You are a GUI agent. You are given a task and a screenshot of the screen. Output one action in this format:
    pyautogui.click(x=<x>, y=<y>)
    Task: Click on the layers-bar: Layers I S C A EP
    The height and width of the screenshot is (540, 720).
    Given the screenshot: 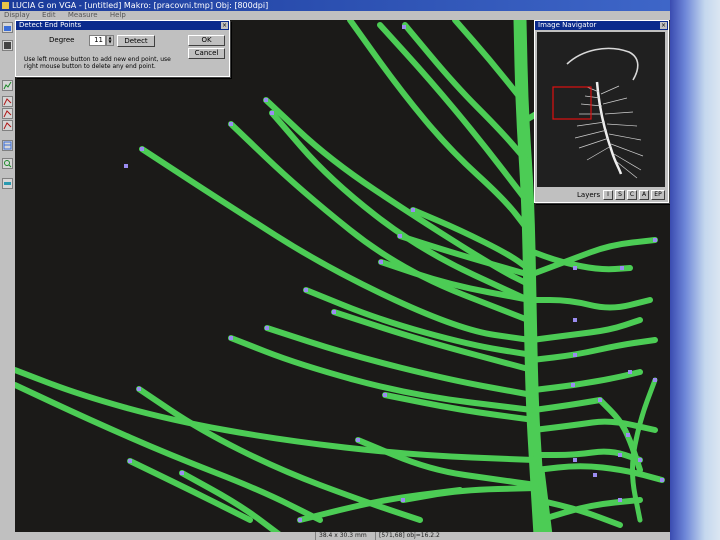 What is the action you would take?
    pyautogui.click(x=601, y=195)
    